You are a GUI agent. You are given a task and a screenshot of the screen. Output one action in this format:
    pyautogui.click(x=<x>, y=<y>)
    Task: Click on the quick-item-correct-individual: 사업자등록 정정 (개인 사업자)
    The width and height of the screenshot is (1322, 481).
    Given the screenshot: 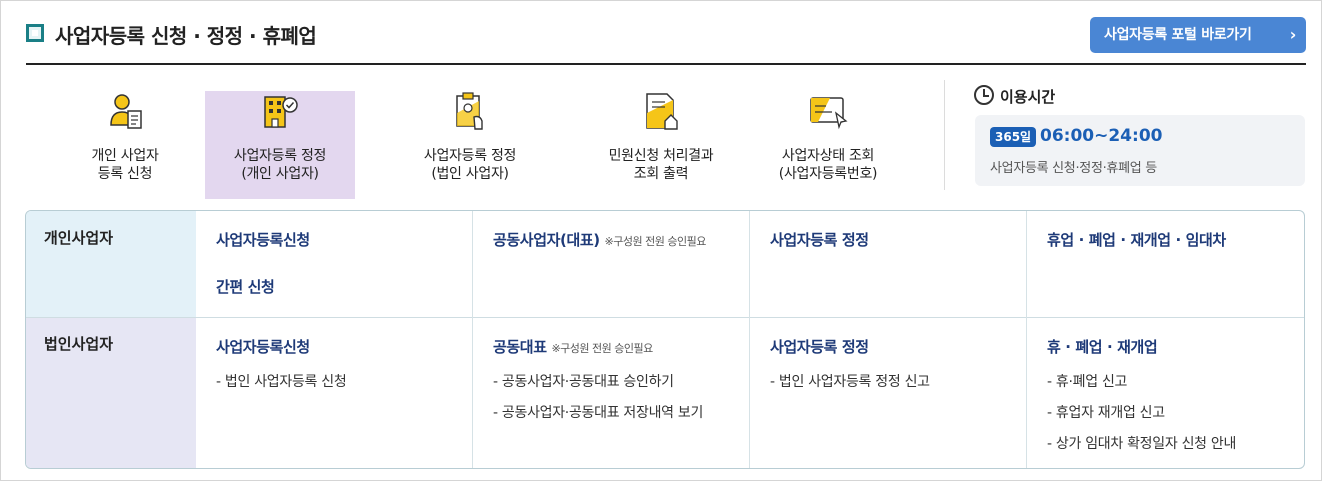 What is the action you would take?
    pyautogui.click(x=280, y=145)
    